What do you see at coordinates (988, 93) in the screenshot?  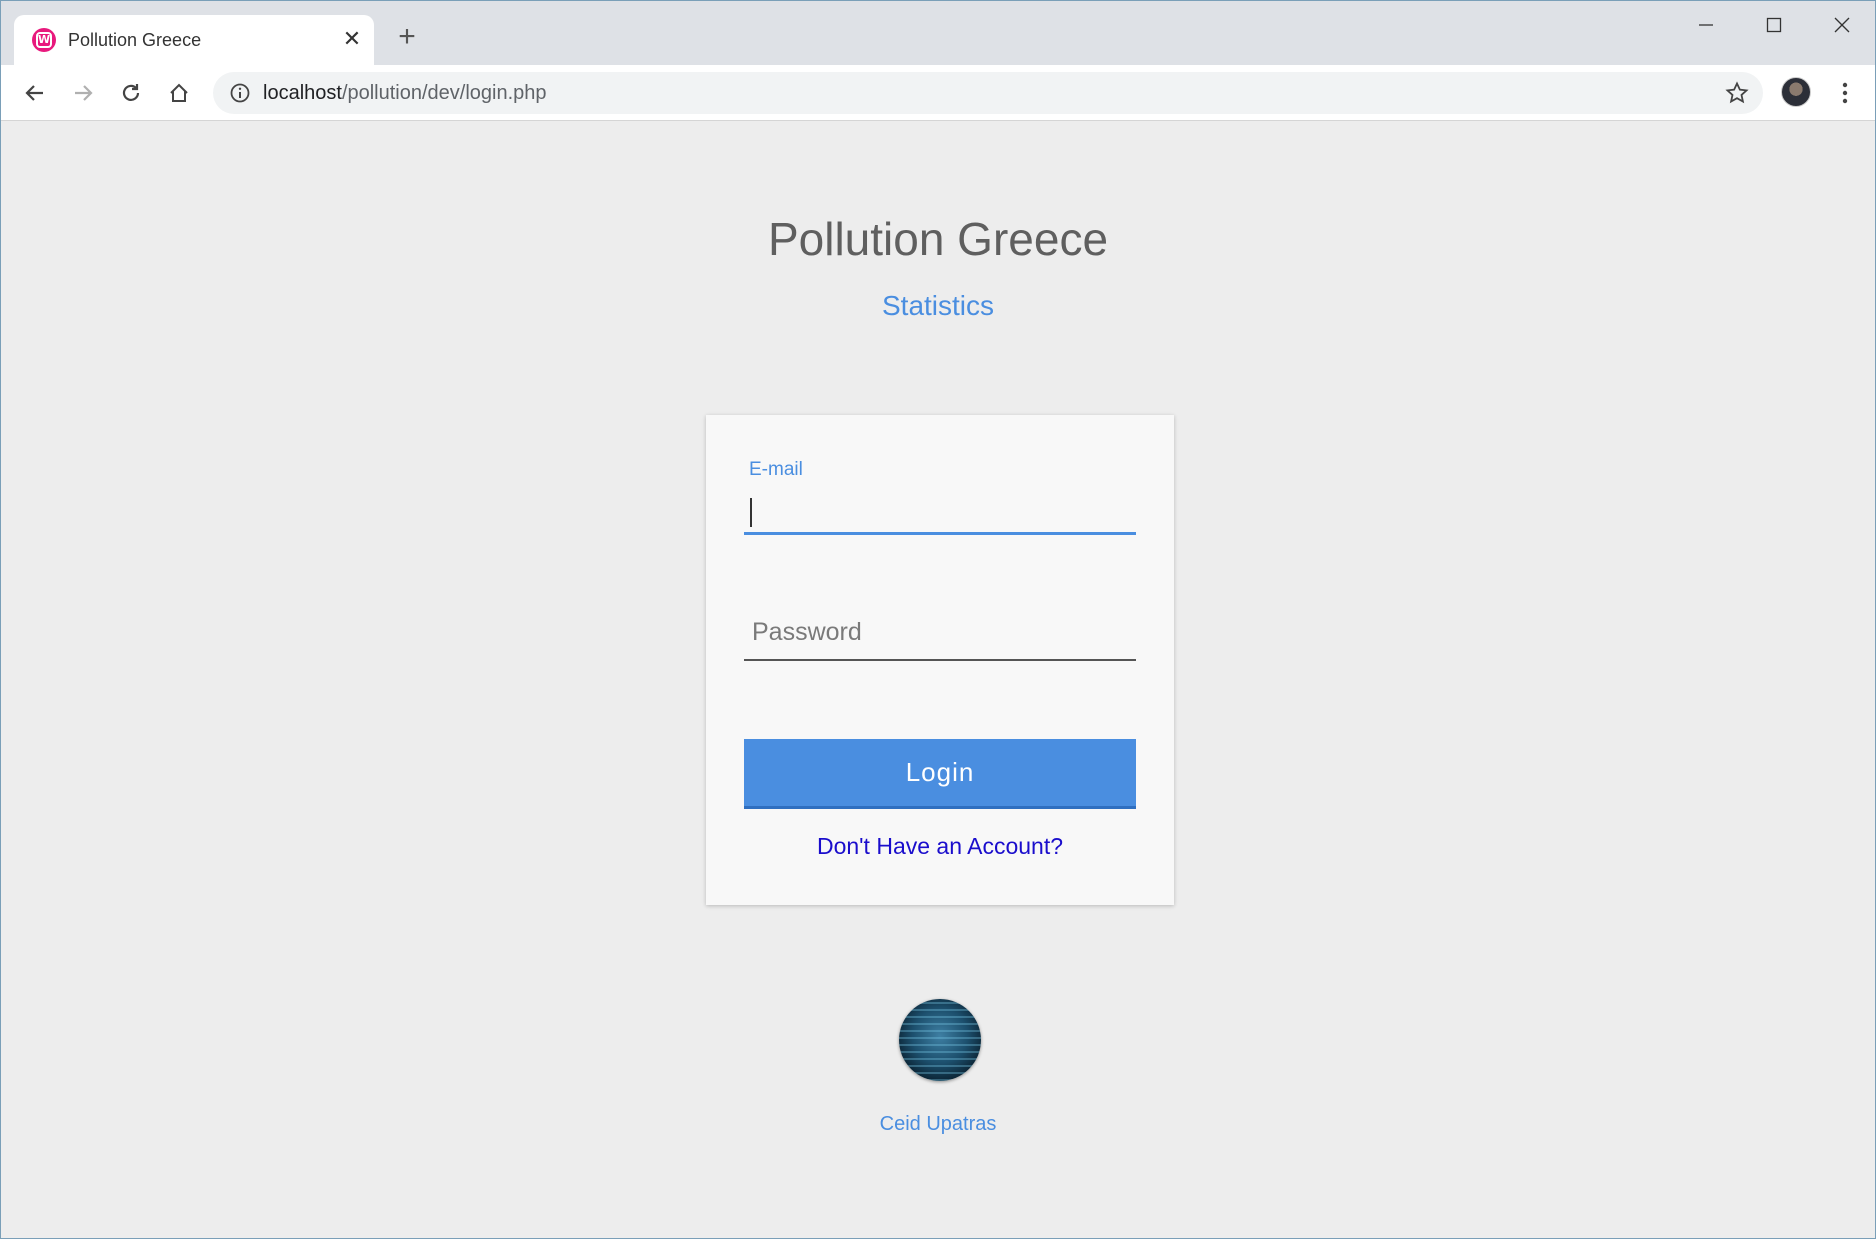 I see `address-bar: localhost/pollution/dev/login.php` at bounding box center [988, 93].